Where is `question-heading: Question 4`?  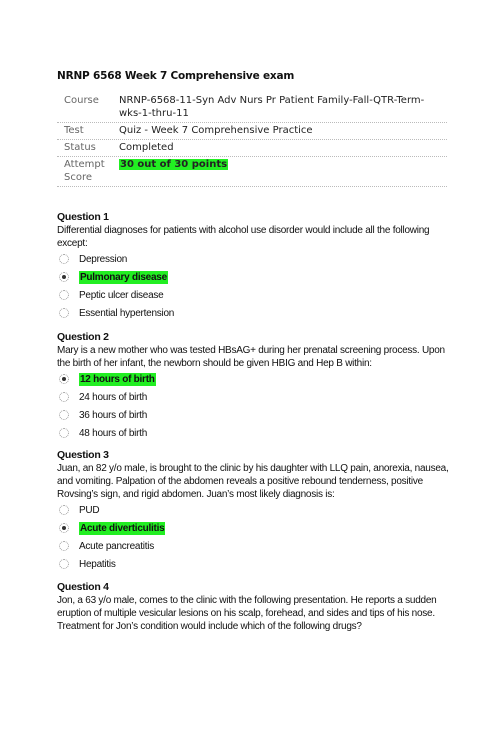
question-heading: Question 4 is located at coordinates (83, 587).